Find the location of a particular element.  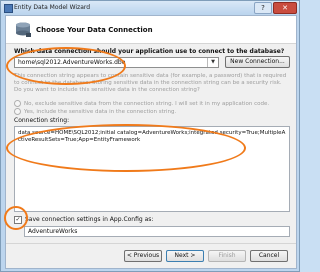

finish-button: Finish is located at coordinates (227, 256).